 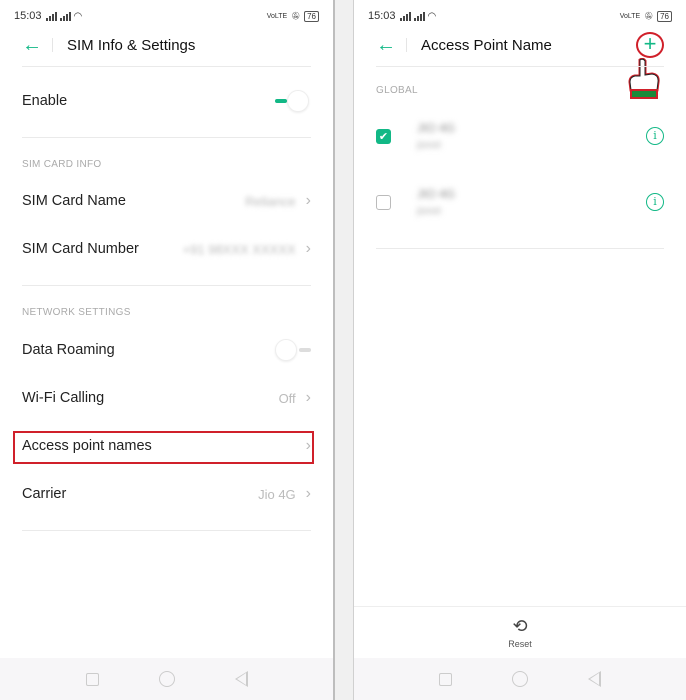 What do you see at coordinates (397, 90) in the screenshot?
I see `section-global: GLOBAL` at bounding box center [397, 90].